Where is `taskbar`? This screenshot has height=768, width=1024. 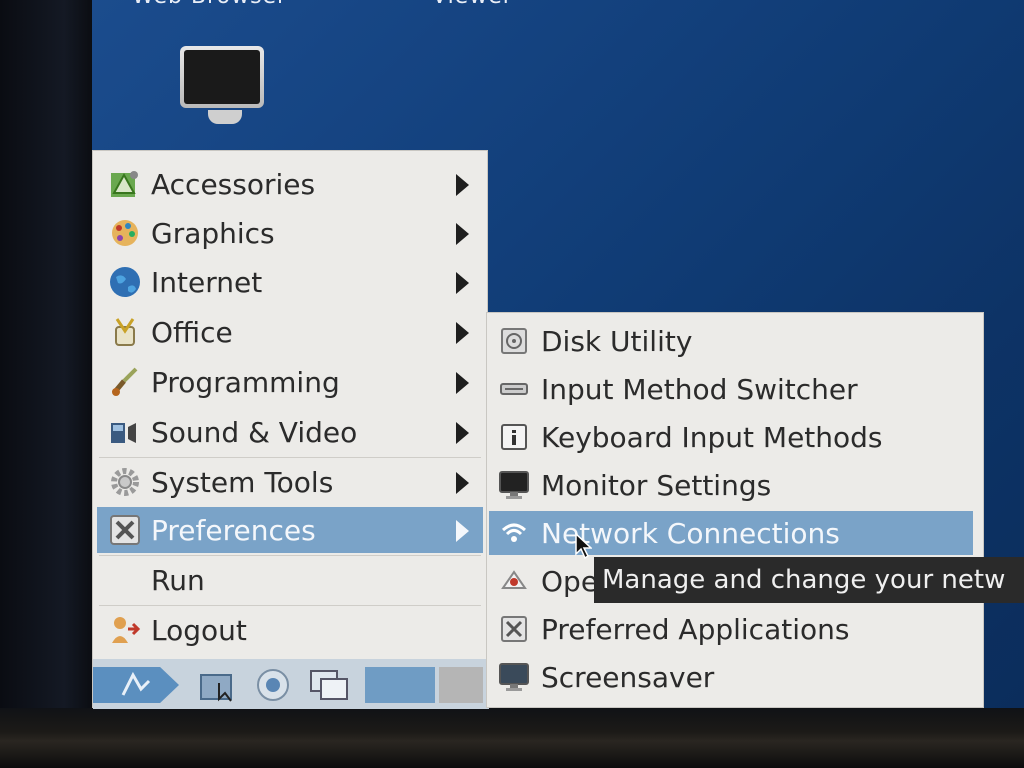 taskbar is located at coordinates (291, 684).